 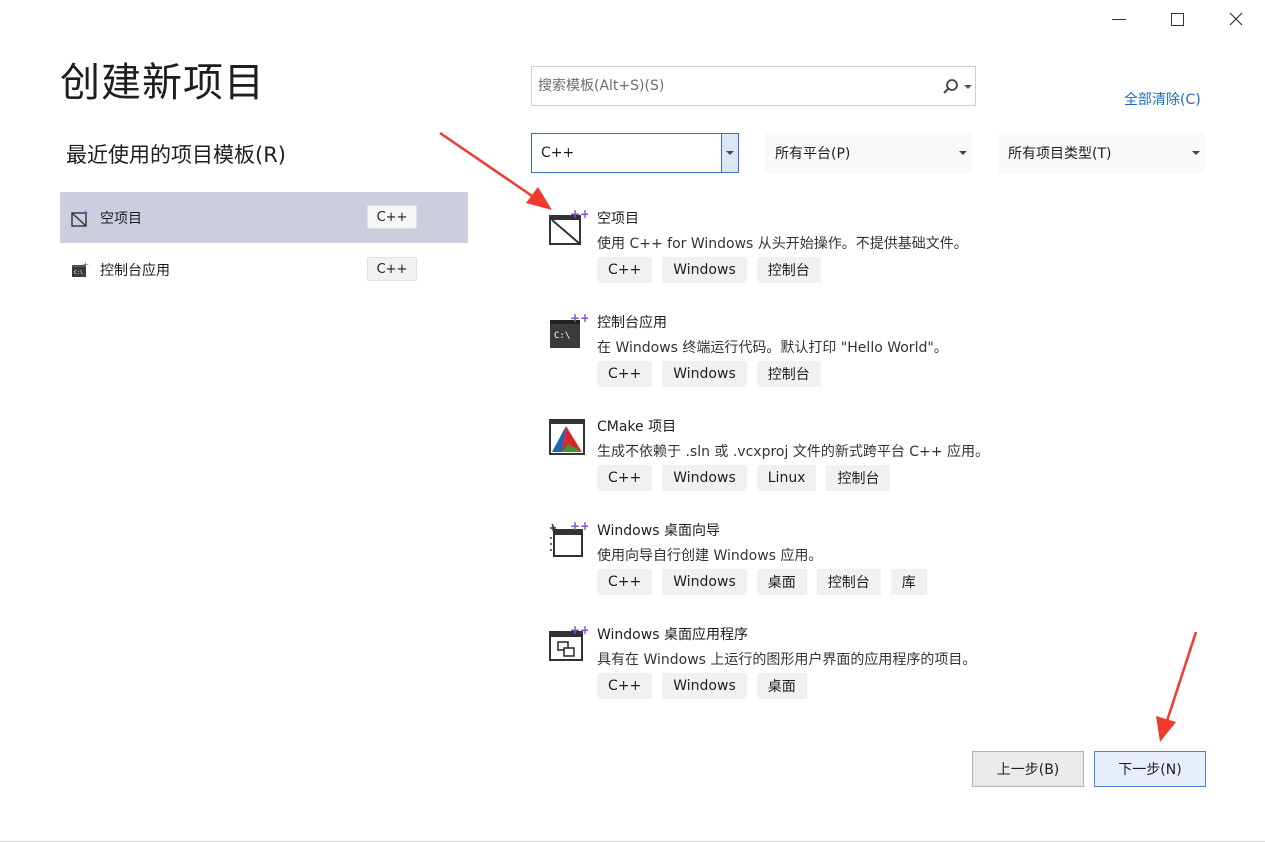 What do you see at coordinates (951, 87) in the screenshot?
I see `search-icon` at bounding box center [951, 87].